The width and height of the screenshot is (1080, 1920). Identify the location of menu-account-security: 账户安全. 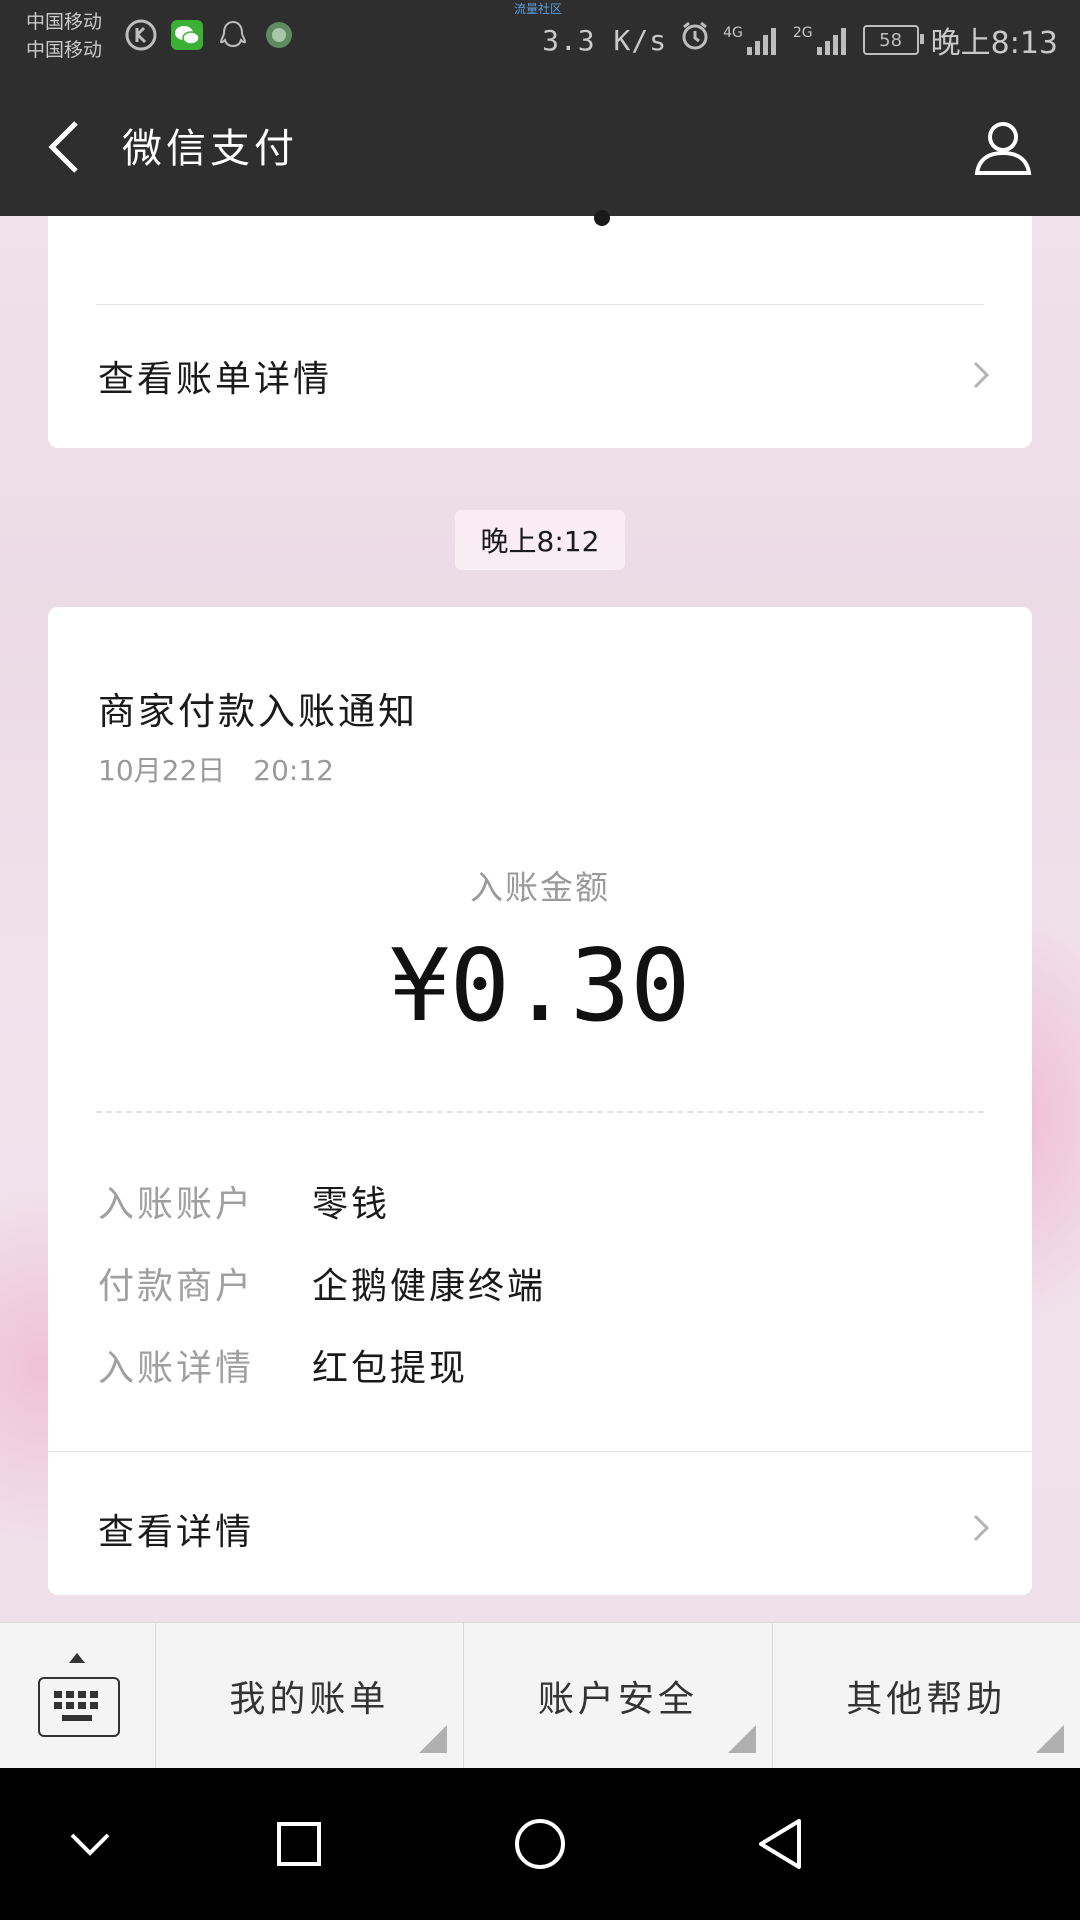
(618, 1696).